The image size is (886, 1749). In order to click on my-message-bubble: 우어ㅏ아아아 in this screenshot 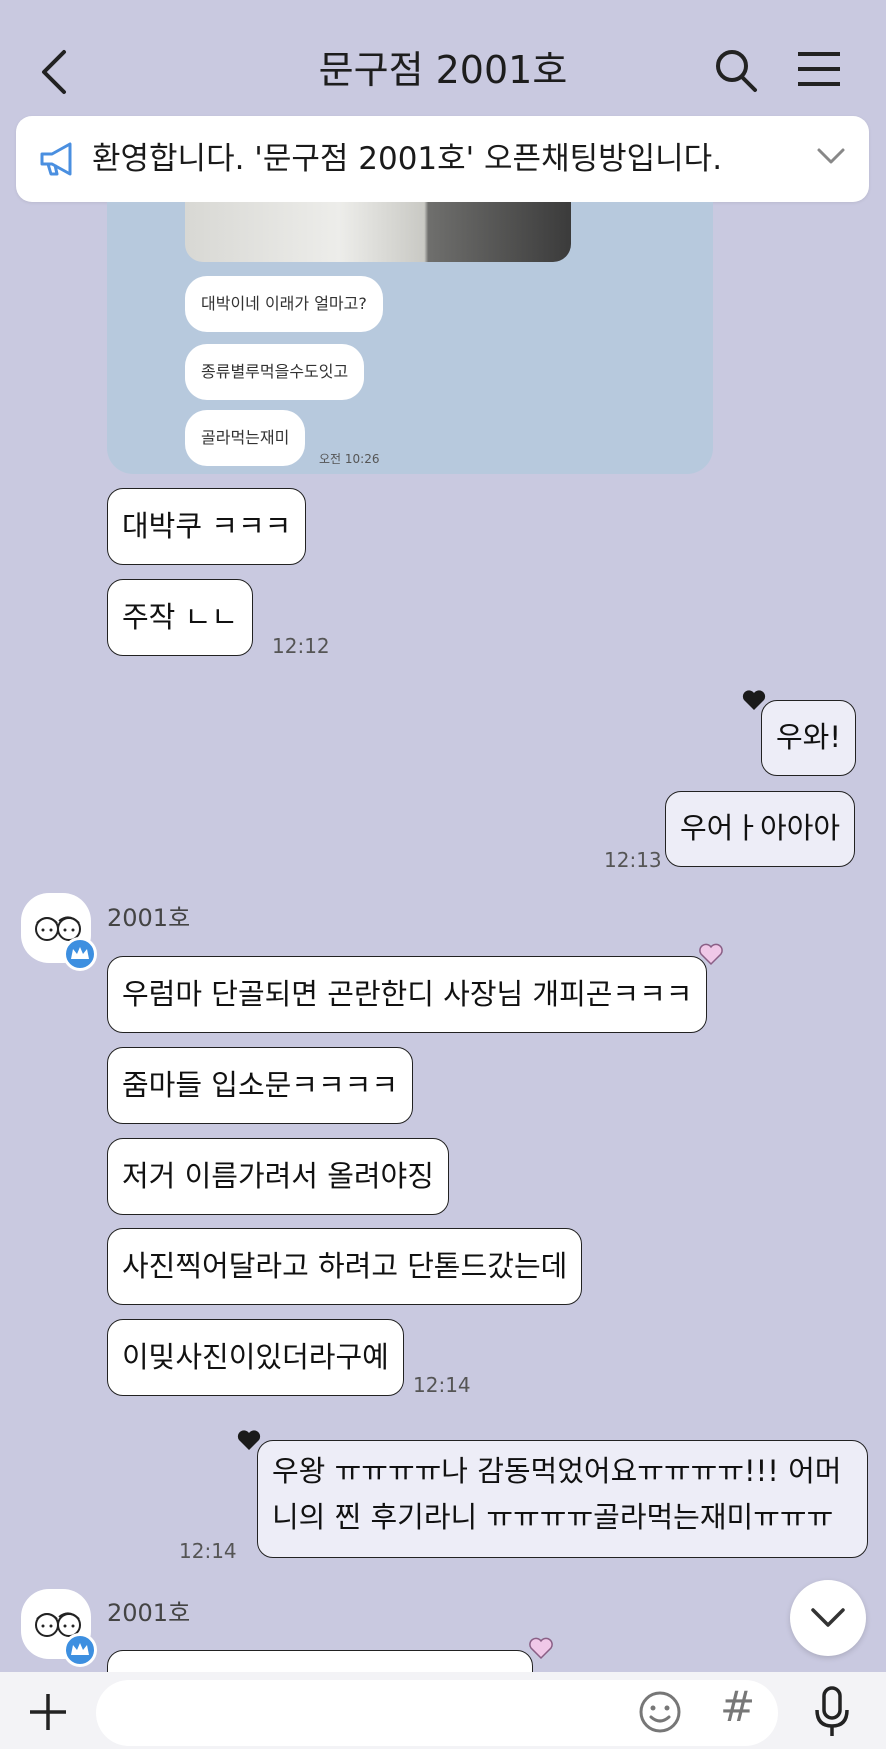, I will do `click(760, 829)`.